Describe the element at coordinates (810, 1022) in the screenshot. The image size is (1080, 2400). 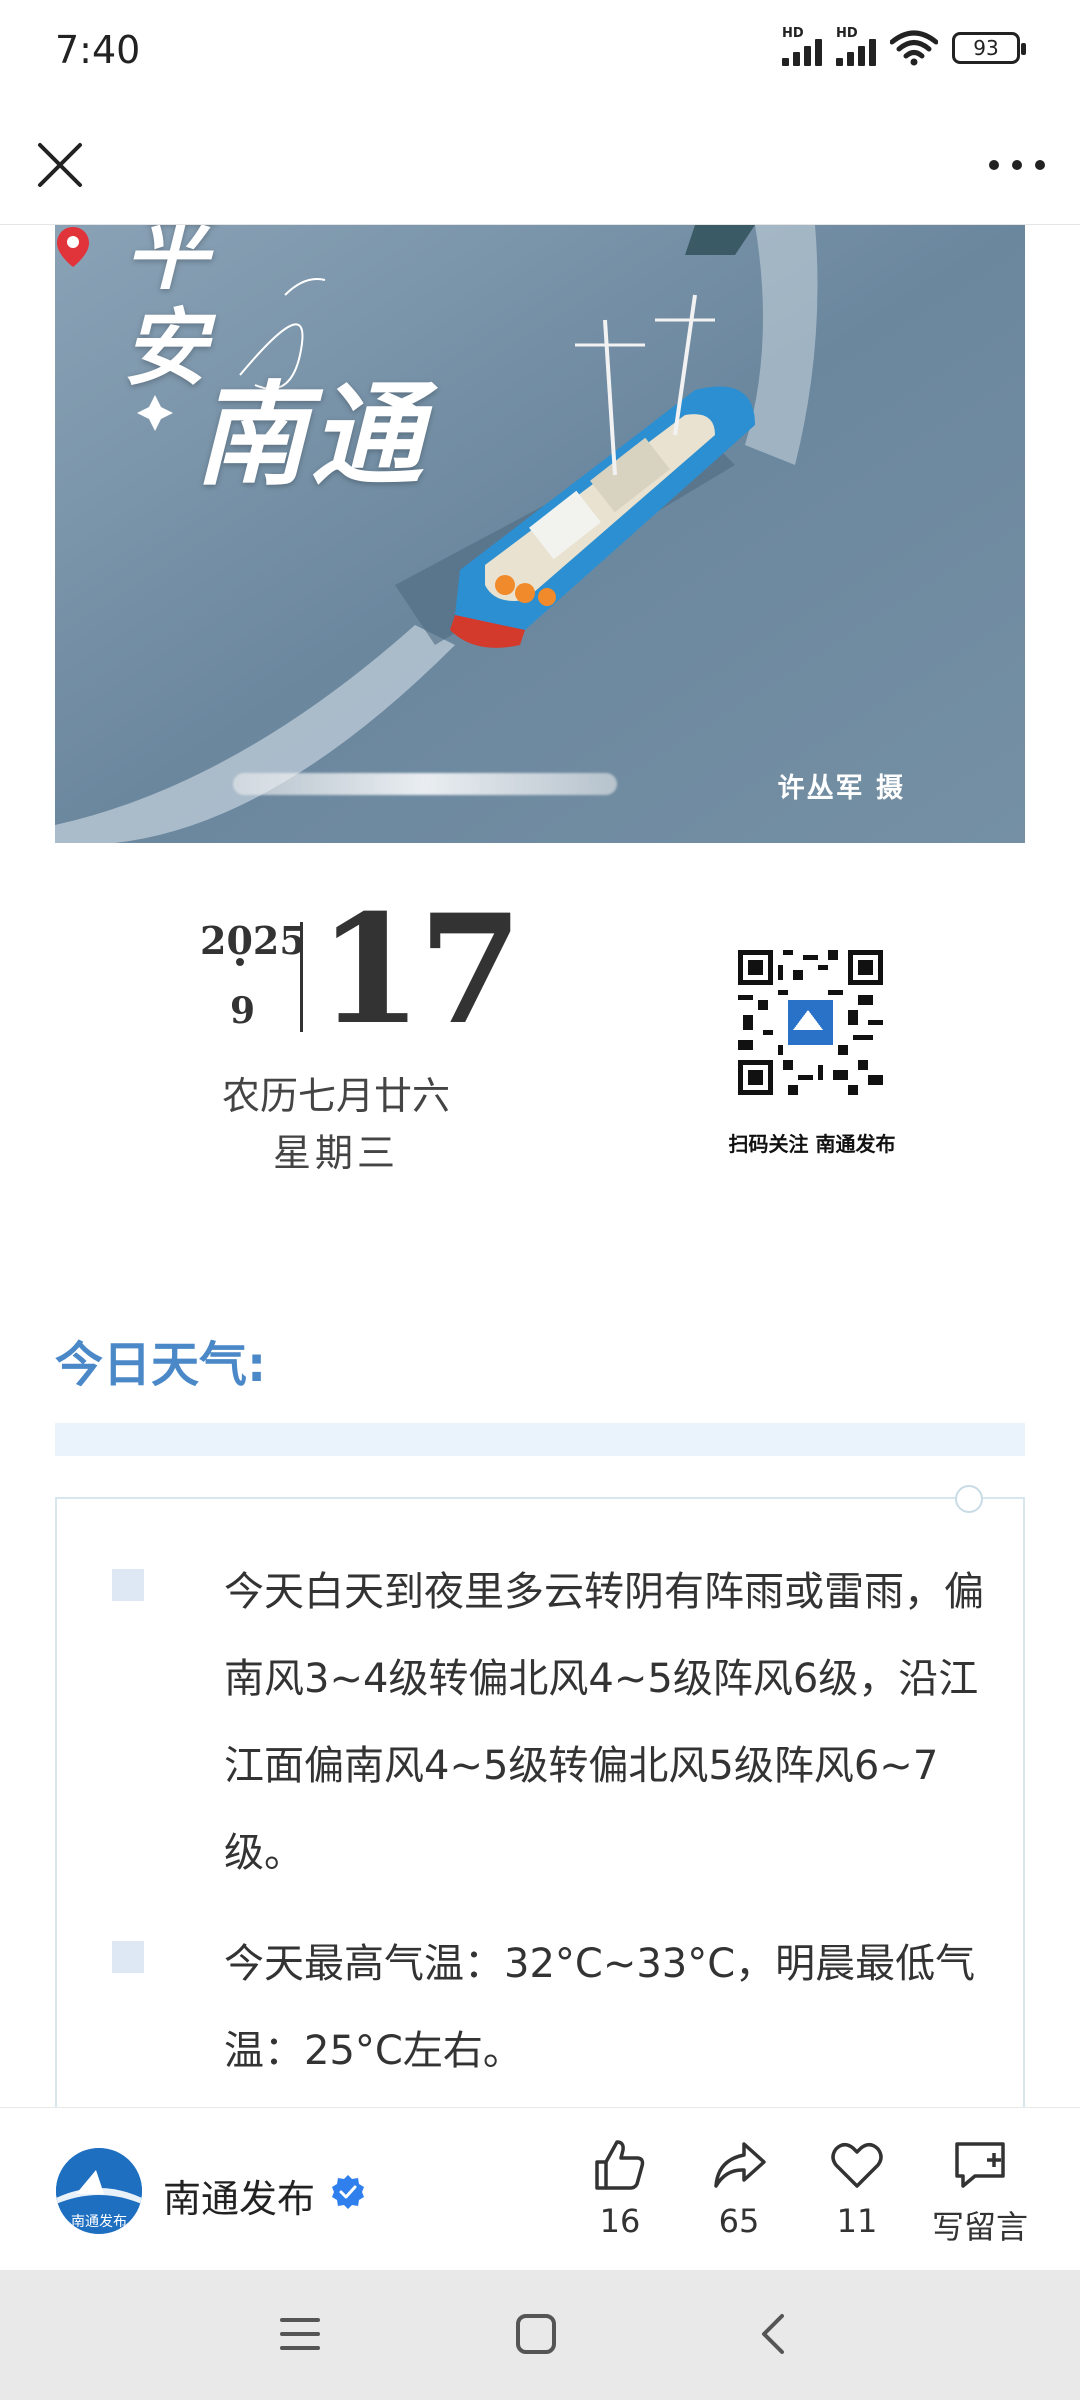
I see `qr-code-image` at that location.